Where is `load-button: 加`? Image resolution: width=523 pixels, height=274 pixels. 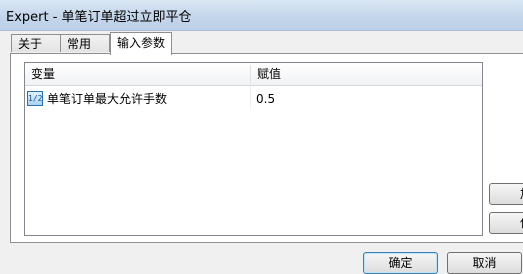 load-button: 加 is located at coordinates (506, 194).